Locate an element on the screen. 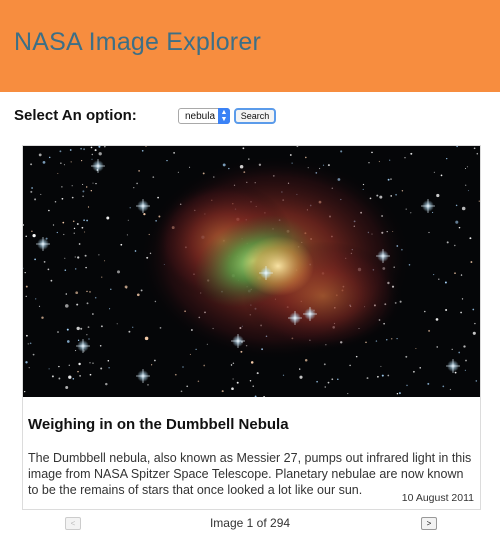 The height and width of the screenshot is (542, 500). select-label: Select An option: is located at coordinates (75, 115).